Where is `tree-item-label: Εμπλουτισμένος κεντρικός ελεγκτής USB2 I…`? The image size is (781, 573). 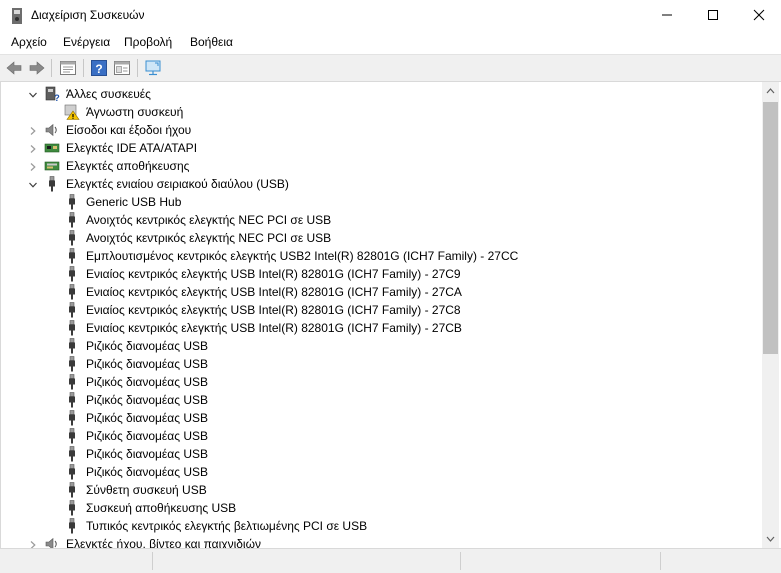 tree-item-label: Εμπλουτισμένος κεντρικός ελεγκτής USB2 I… is located at coordinates (302, 256).